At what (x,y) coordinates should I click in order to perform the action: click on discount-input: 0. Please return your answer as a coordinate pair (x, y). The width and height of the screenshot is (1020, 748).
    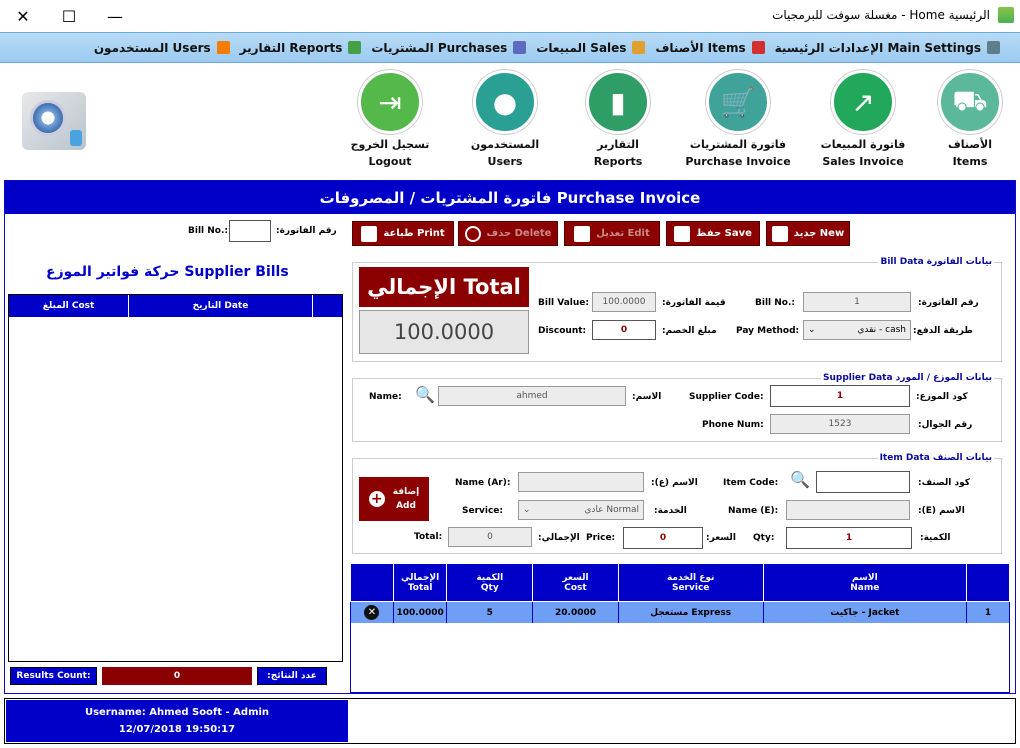
    Looking at the image, I should click on (624, 330).